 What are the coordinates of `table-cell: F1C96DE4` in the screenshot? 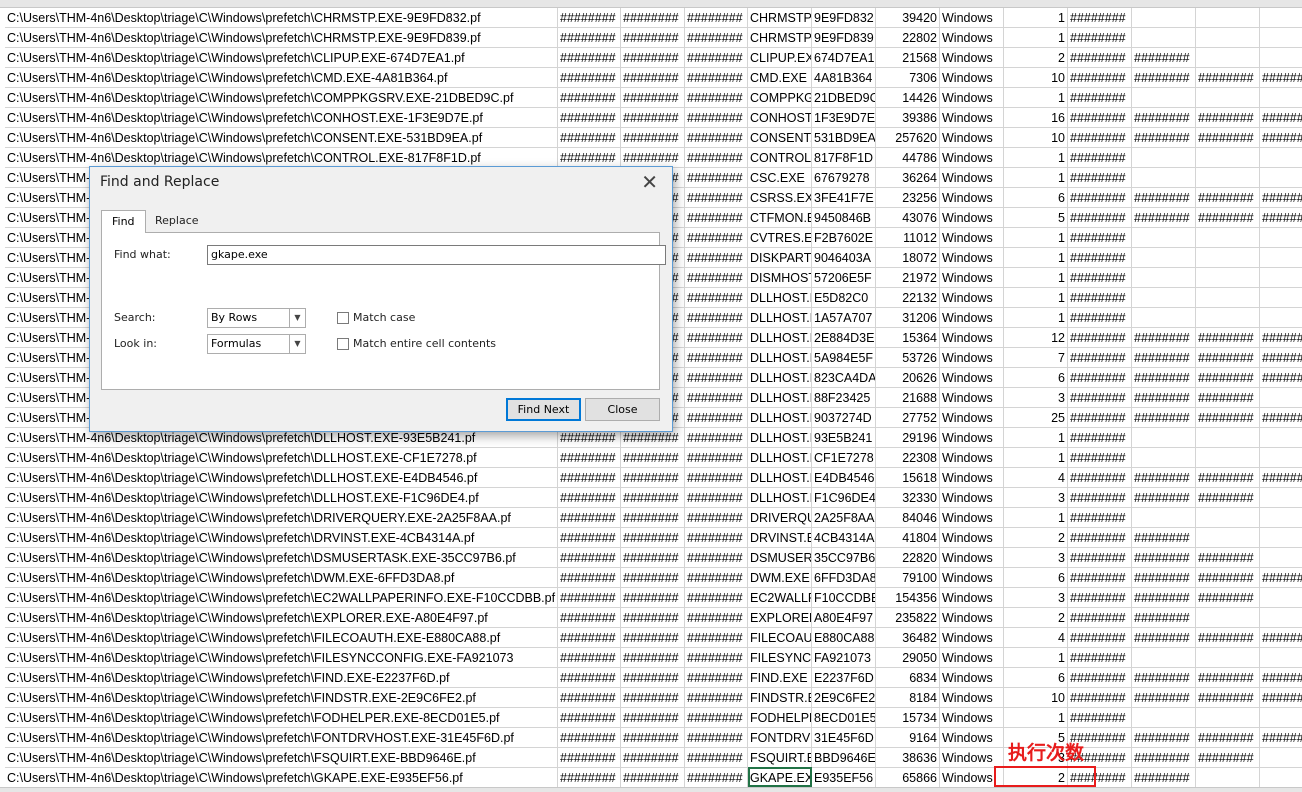 It's located at (844, 498).